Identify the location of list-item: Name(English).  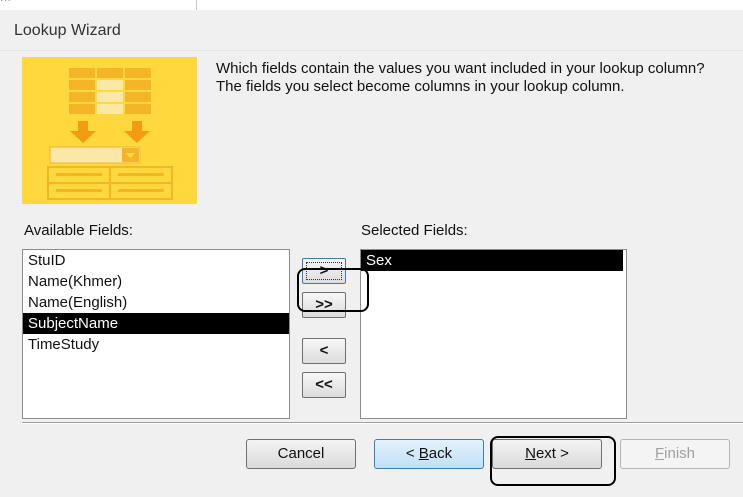
(156, 302).